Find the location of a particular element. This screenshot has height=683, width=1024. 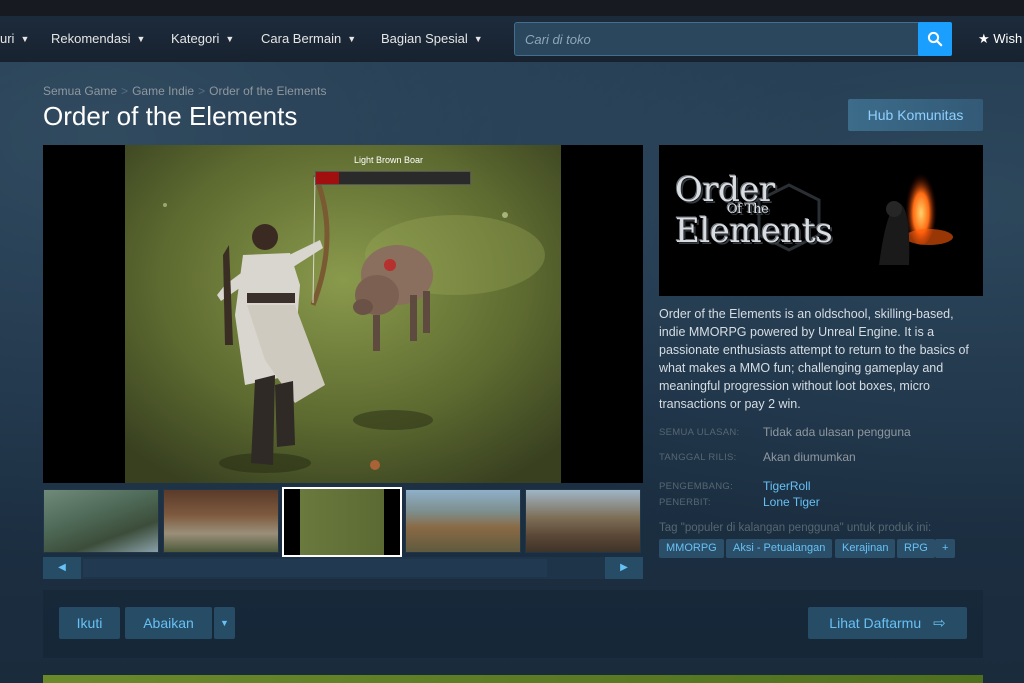

reviews-label: SEMUA ULASAN: is located at coordinates (699, 432).